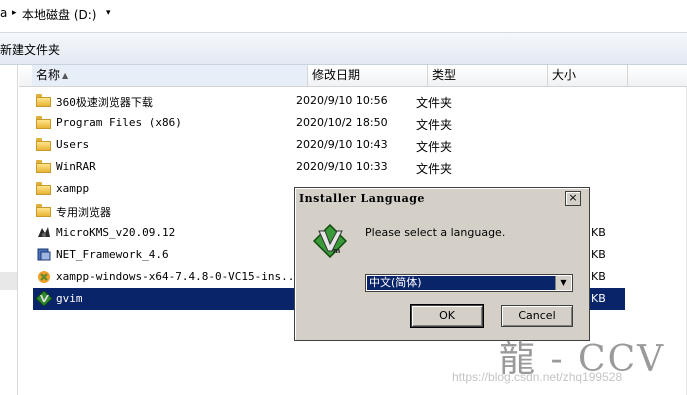 This screenshot has width=687, height=395. I want to click on file-row: WinRAR 2020/9/10 10:33 文件夹, so click(353, 167).